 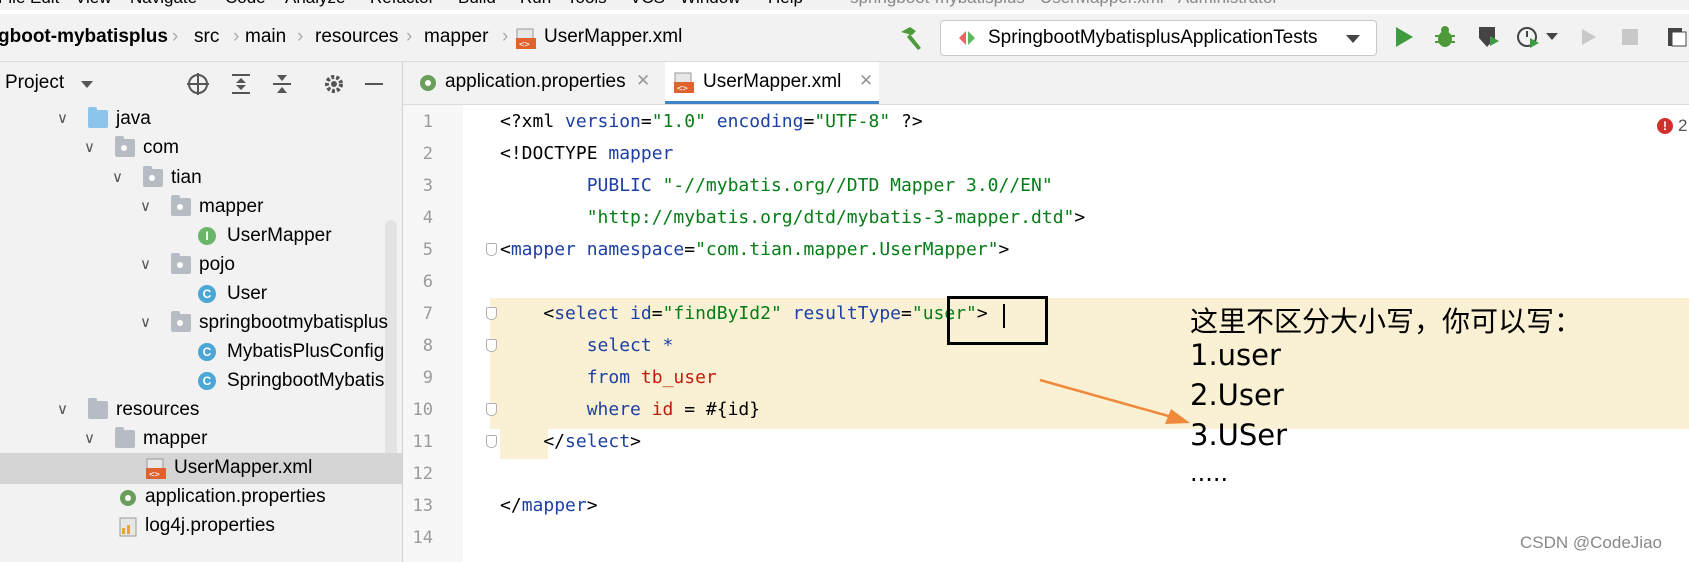 What do you see at coordinates (1591, 542) in the screenshot?
I see `watermark: CSDN @CodeJiao` at bounding box center [1591, 542].